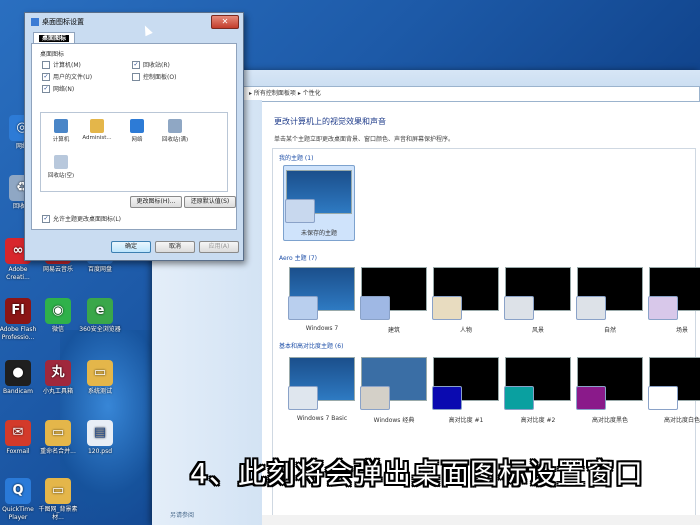 Image resolution: width=700 pixels, height=525 pixels. I want to click on bottom-strip, so click(481, 520).